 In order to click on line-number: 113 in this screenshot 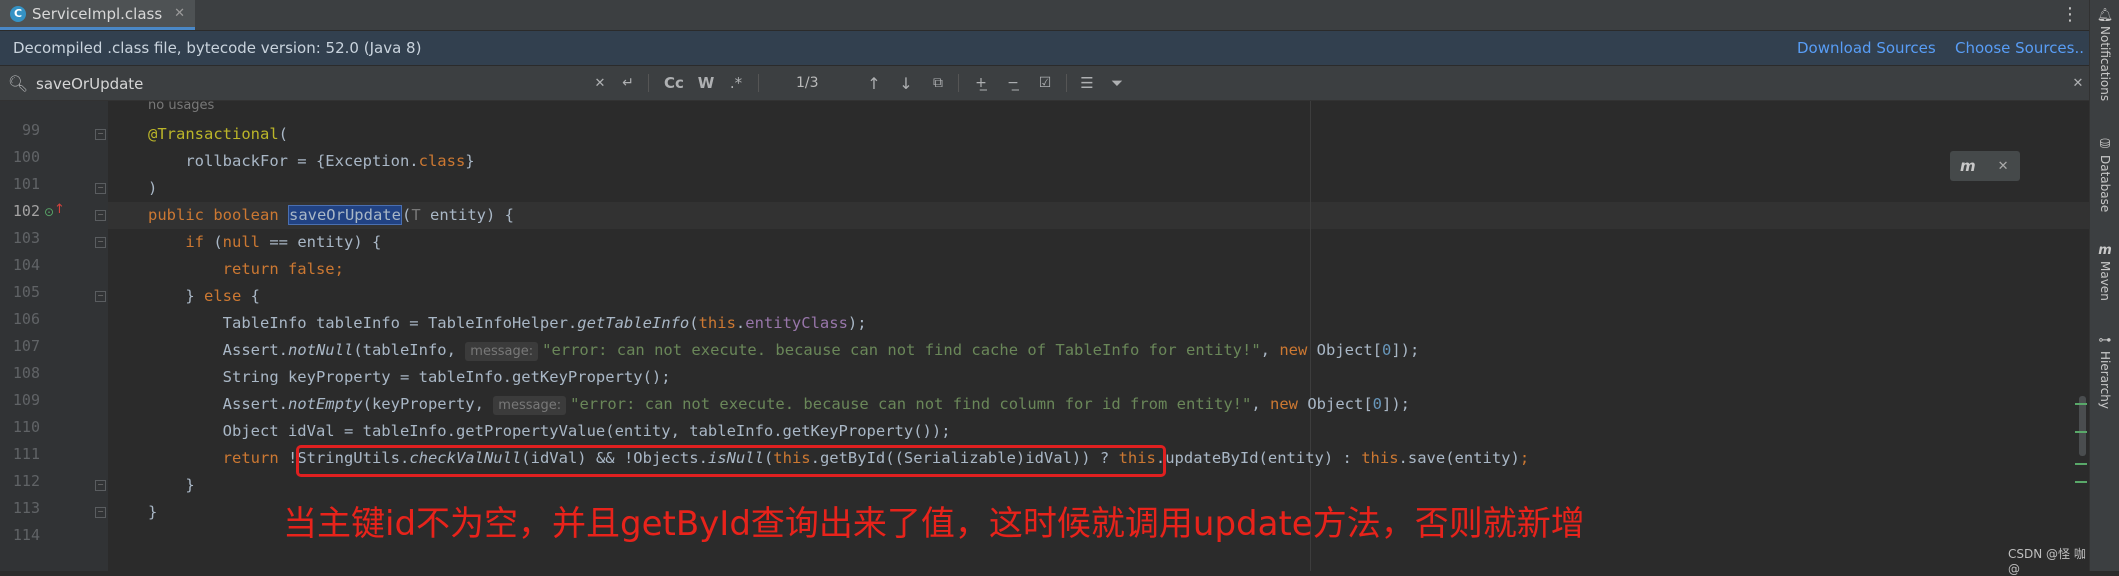, I will do `click(26, 508)`.